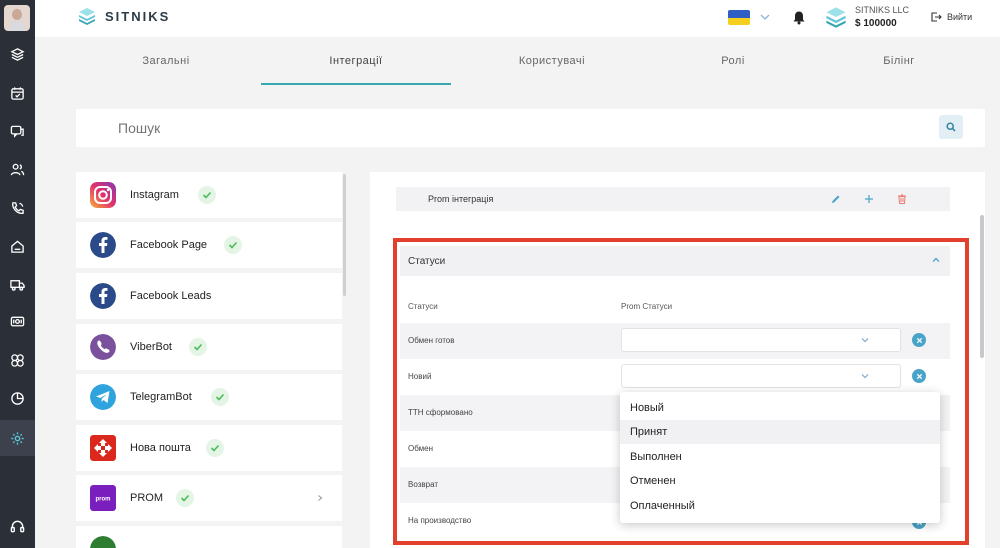 The height and width of the screenshot is (548, 1000). What do you see at coordinates (160, 448) in the screenshot?
I see `integration-label: Нова пошта` at bounding box center [160, 448].